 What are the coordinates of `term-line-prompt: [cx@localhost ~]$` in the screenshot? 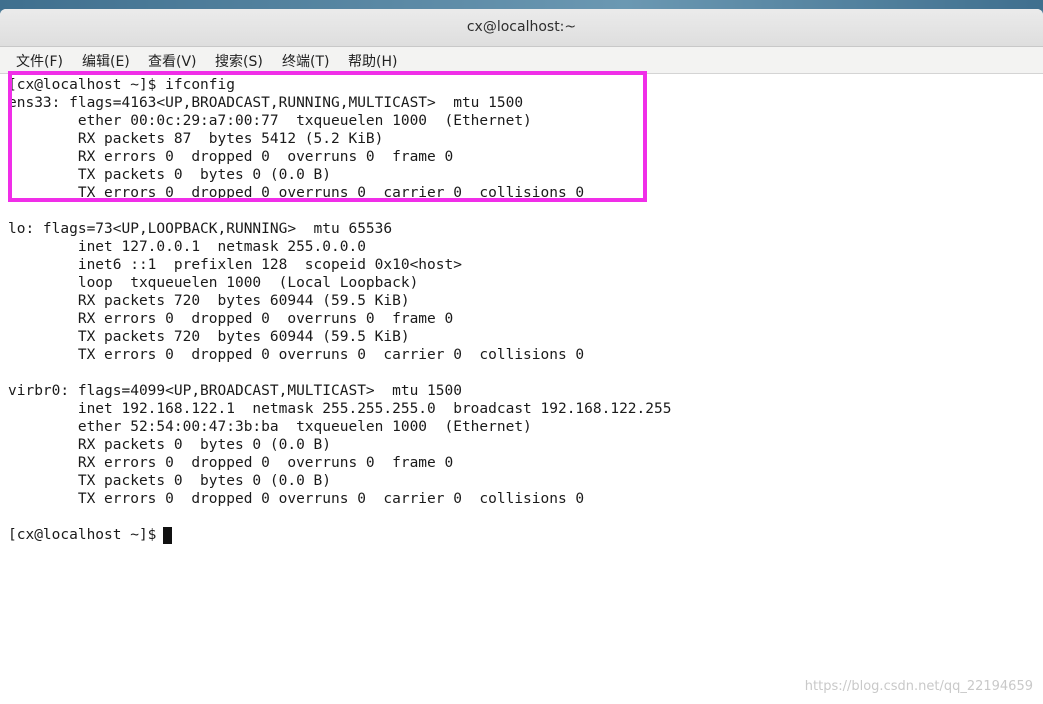 It's located at (87, 535).